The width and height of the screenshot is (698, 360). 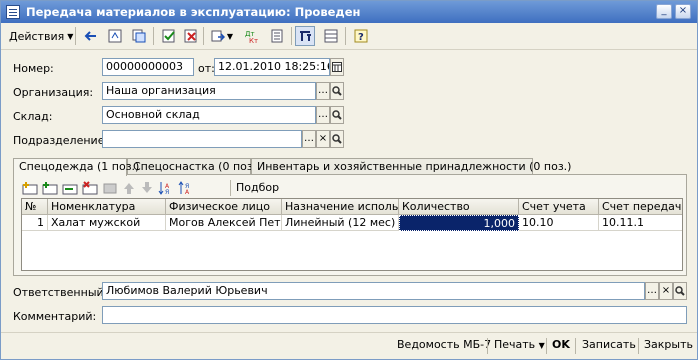 I want to click on end-edit-icon, so click(x=110, y=188).